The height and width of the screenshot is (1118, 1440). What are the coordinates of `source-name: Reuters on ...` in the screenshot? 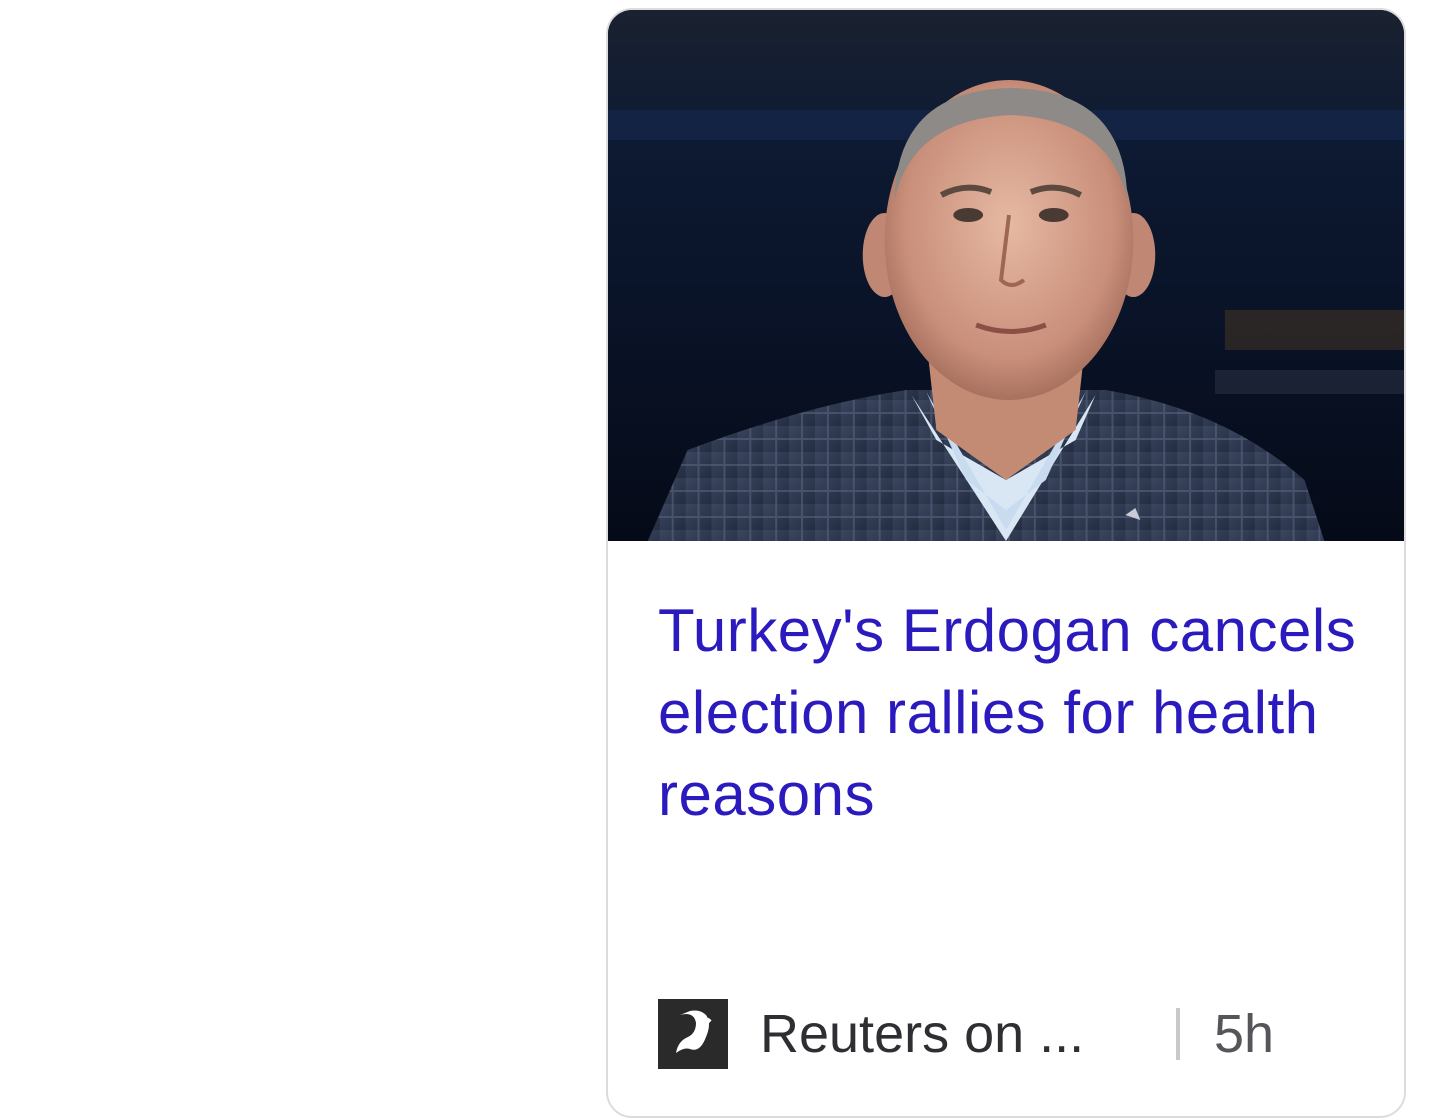 It's located at (950, 1034).